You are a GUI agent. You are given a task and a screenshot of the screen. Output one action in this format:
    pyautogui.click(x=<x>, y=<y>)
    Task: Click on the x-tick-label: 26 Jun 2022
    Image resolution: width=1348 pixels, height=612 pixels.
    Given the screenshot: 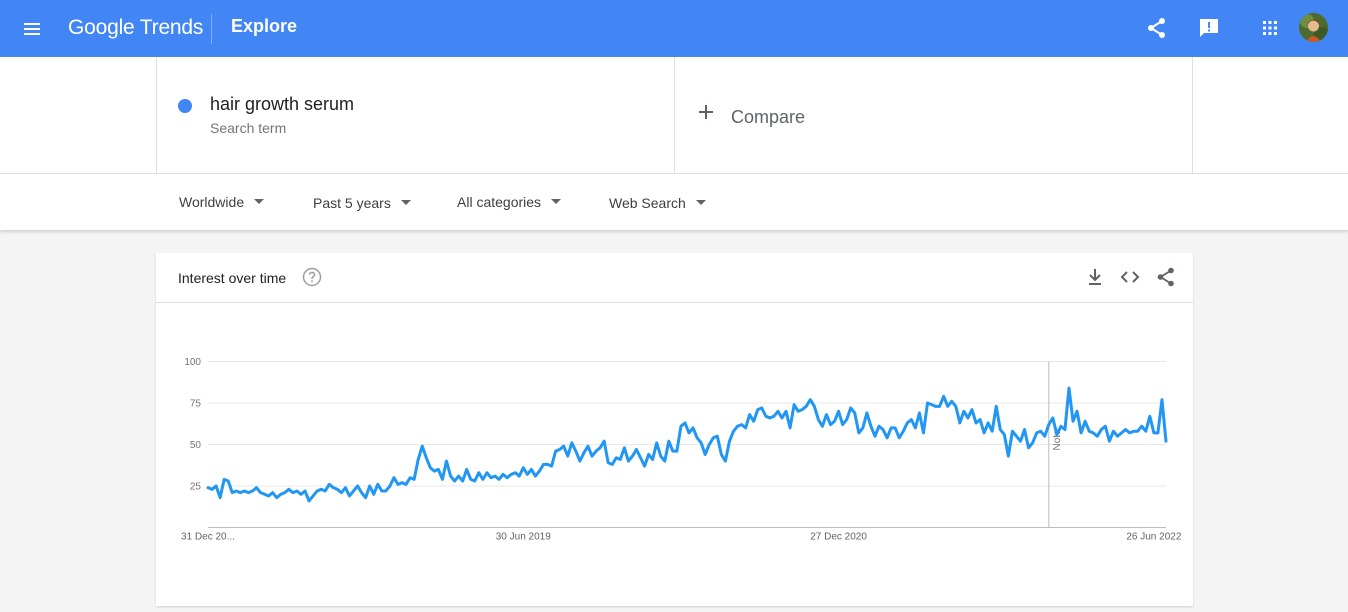 What is the action you would take?
    pyautogui.click(x=1153, y=537)
    